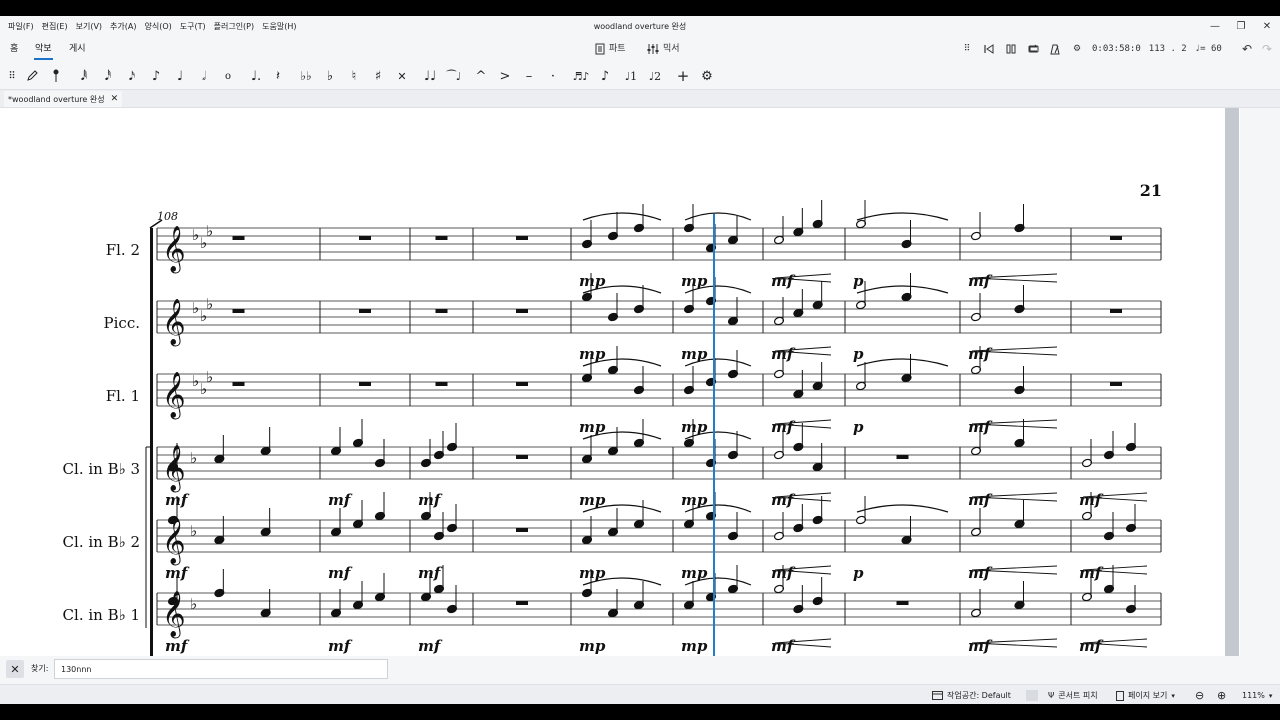  I want to click on loop-icon, so click(1033, 49).